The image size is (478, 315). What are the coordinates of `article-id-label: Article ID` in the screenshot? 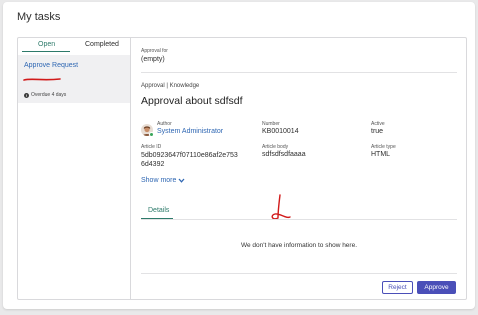 It's located at (151, 147).